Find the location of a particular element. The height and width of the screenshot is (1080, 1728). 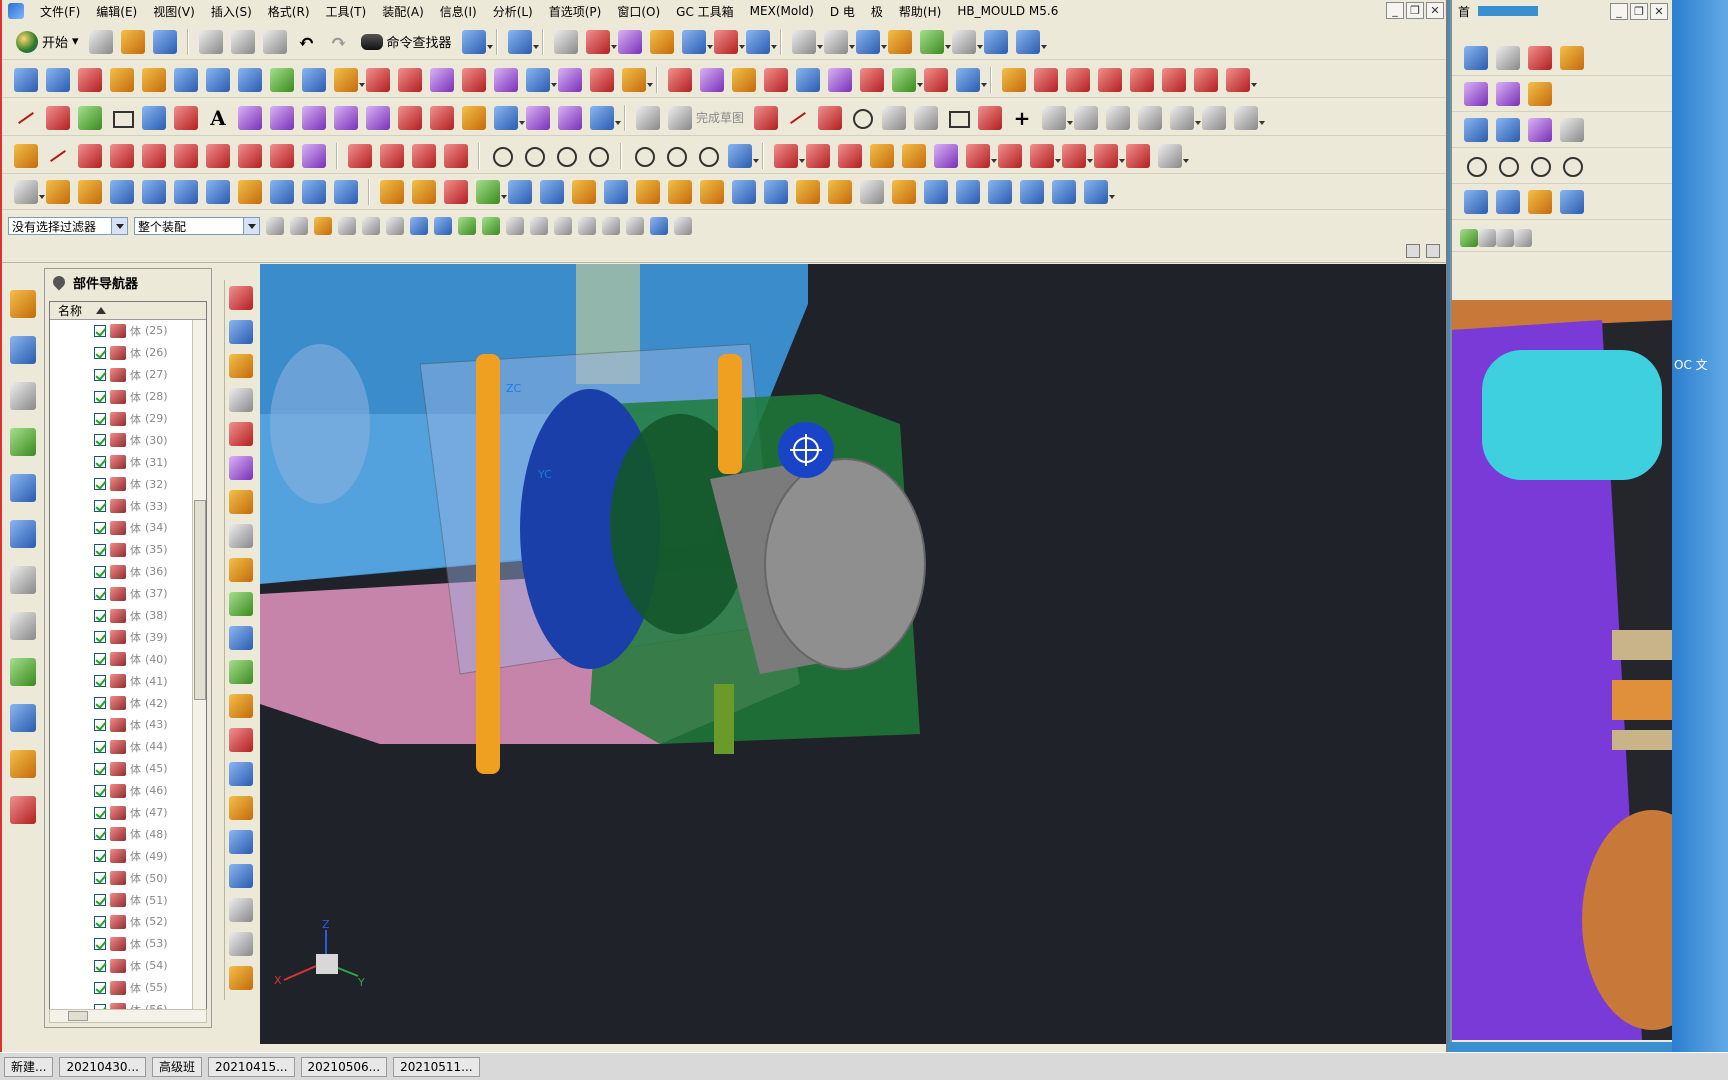

name-column-header: 名称 is located at coordinates (128, 311).